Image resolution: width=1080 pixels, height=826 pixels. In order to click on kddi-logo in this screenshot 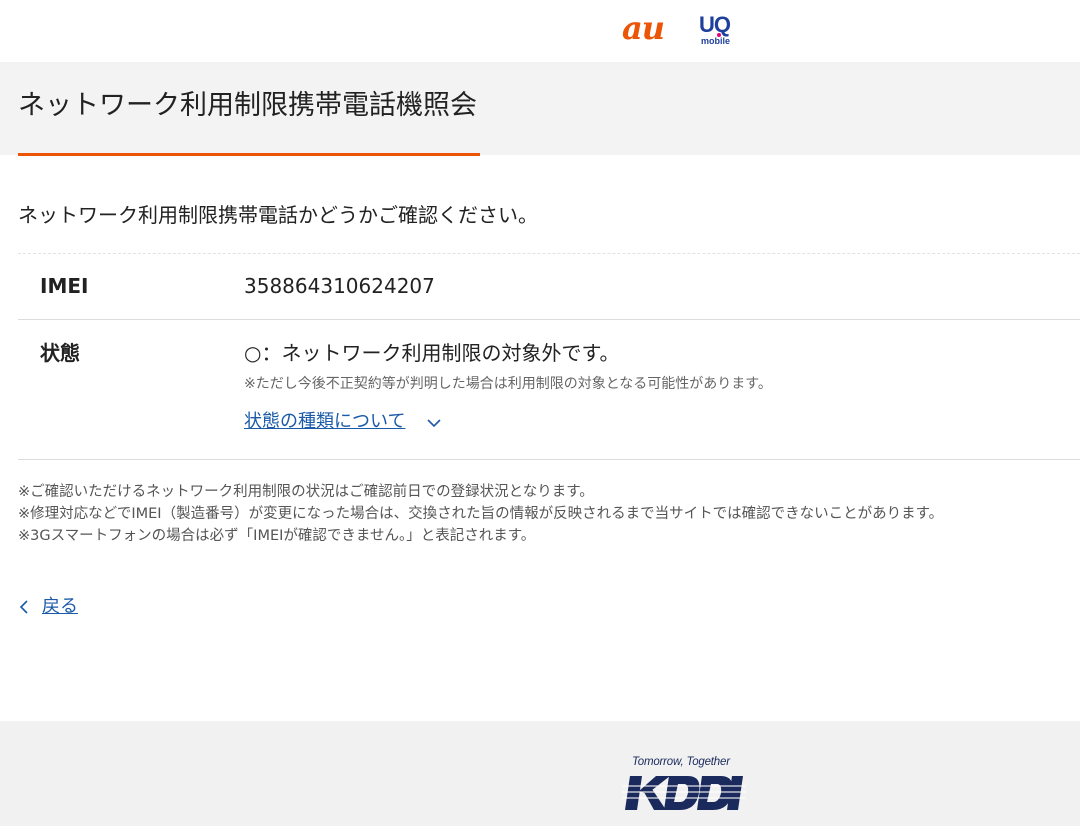, I will do `click(684, 793)`.